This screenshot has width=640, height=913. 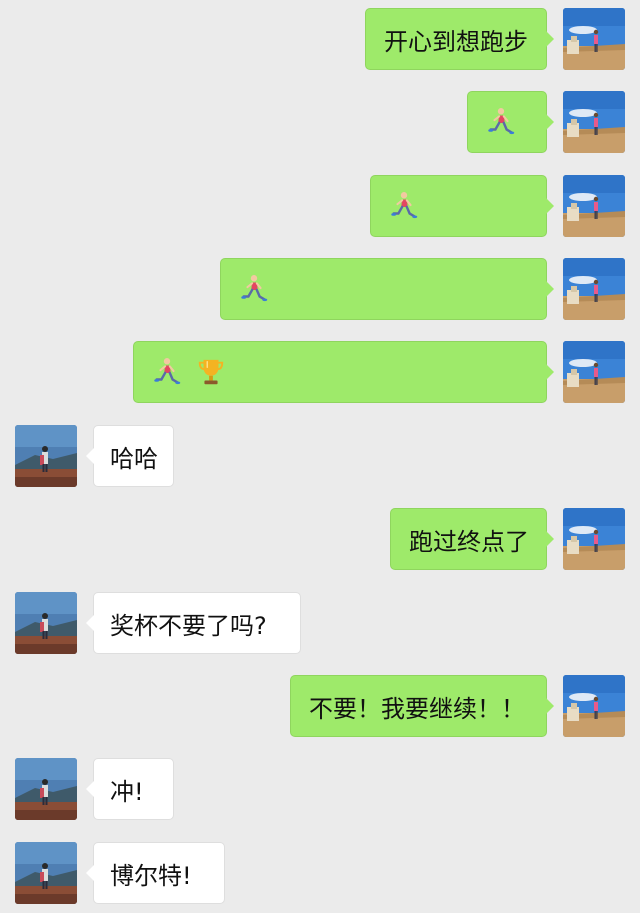 I want to click on incoming-message-bubble: 奖杯不要了吗?, so click(x=193, y=623).